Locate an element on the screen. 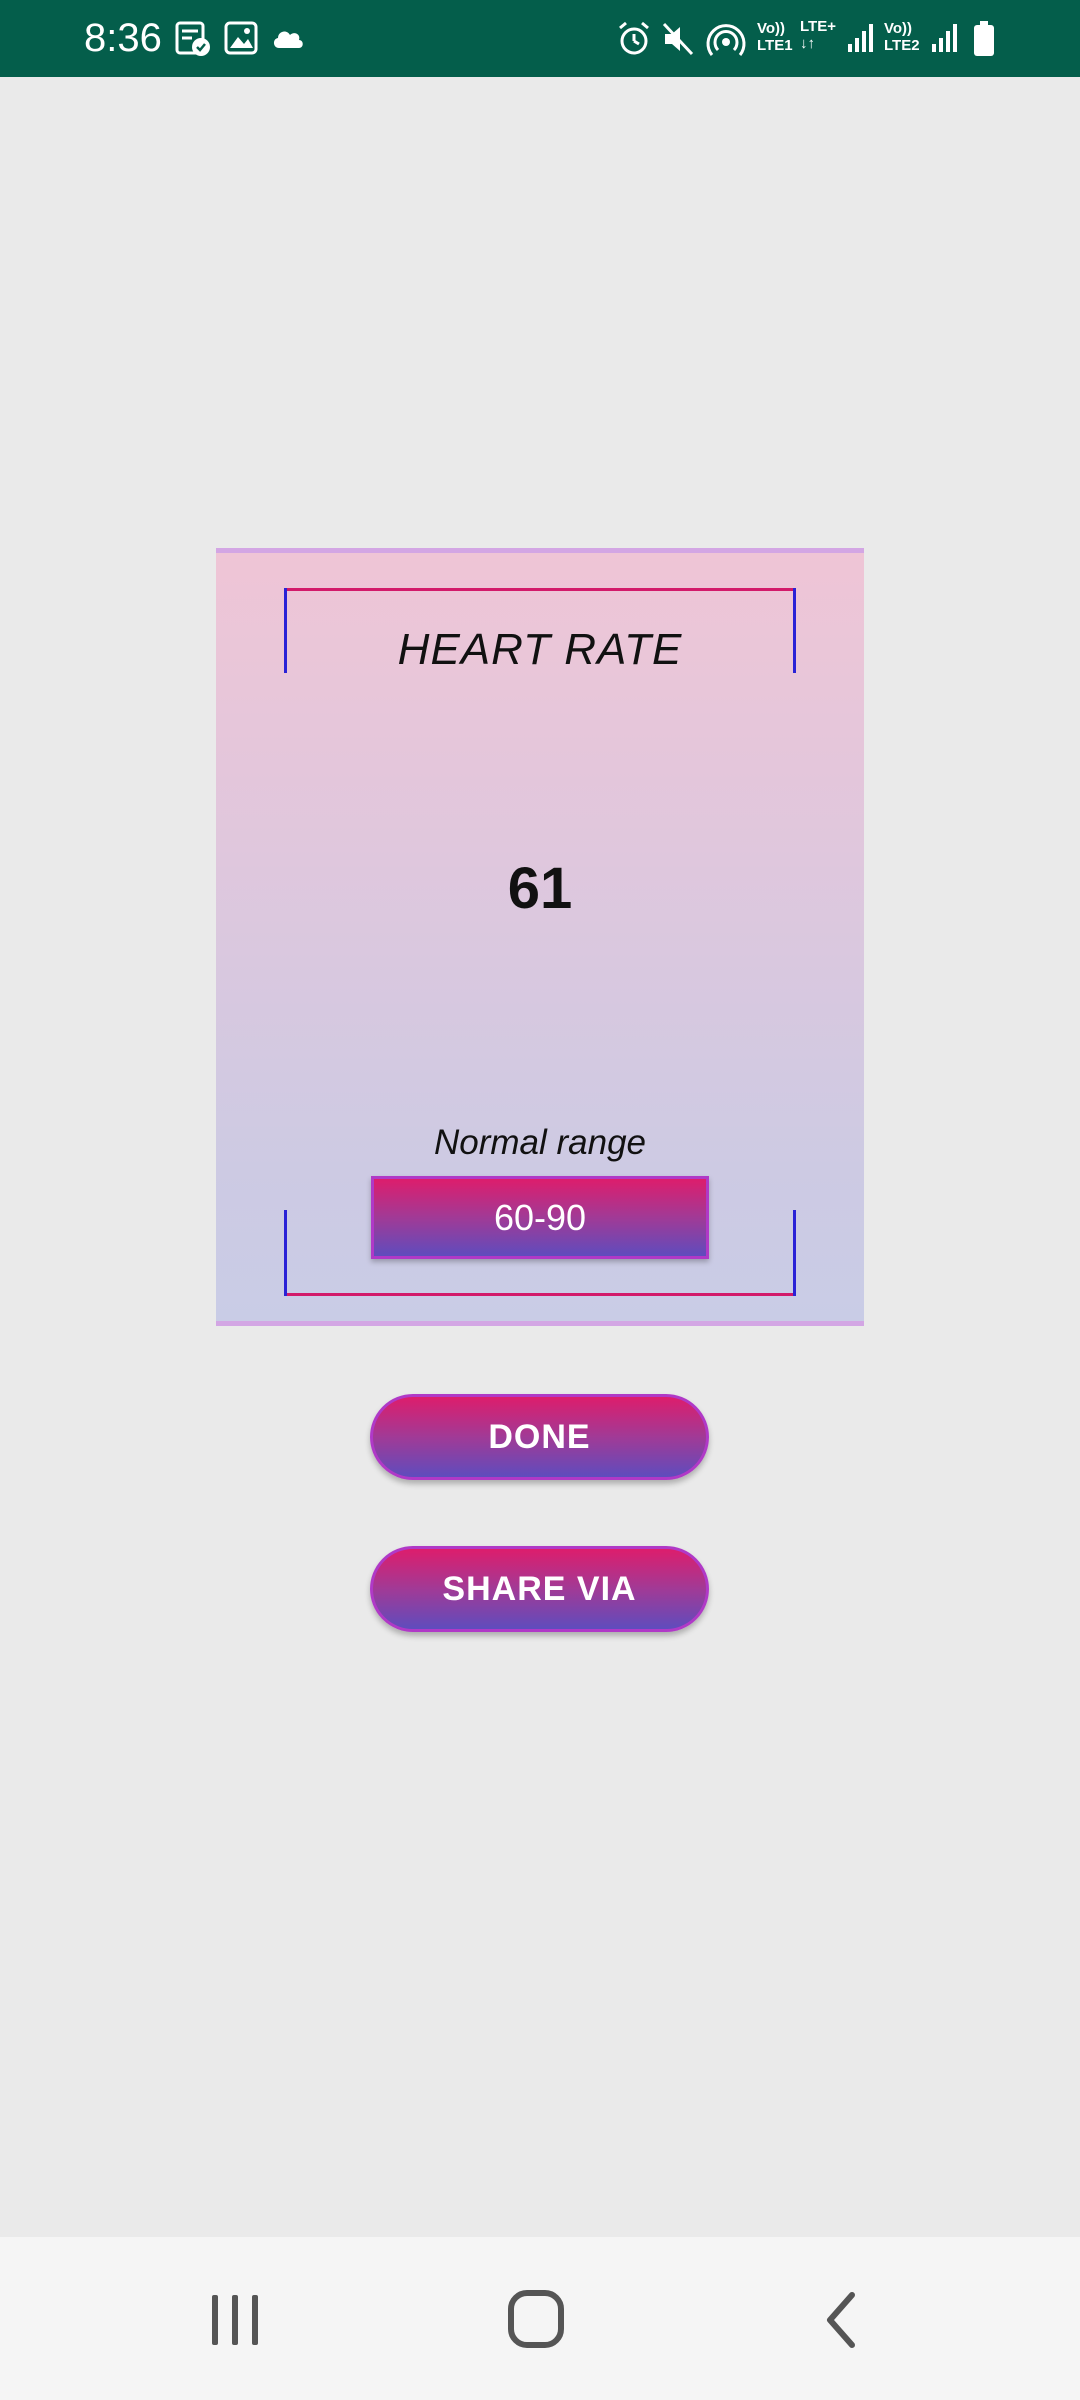 The width and height of the screenshot is (1080, 2400). hotspot-icon is located at coordinates (726, 41).